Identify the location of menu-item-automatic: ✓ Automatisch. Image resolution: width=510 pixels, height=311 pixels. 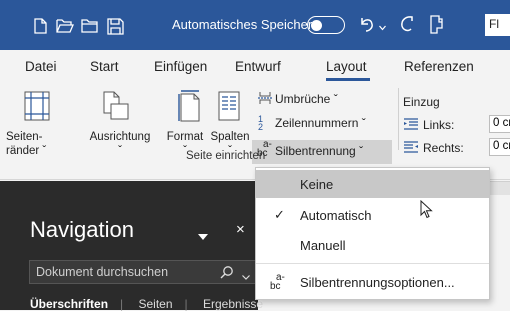
(372, 215).